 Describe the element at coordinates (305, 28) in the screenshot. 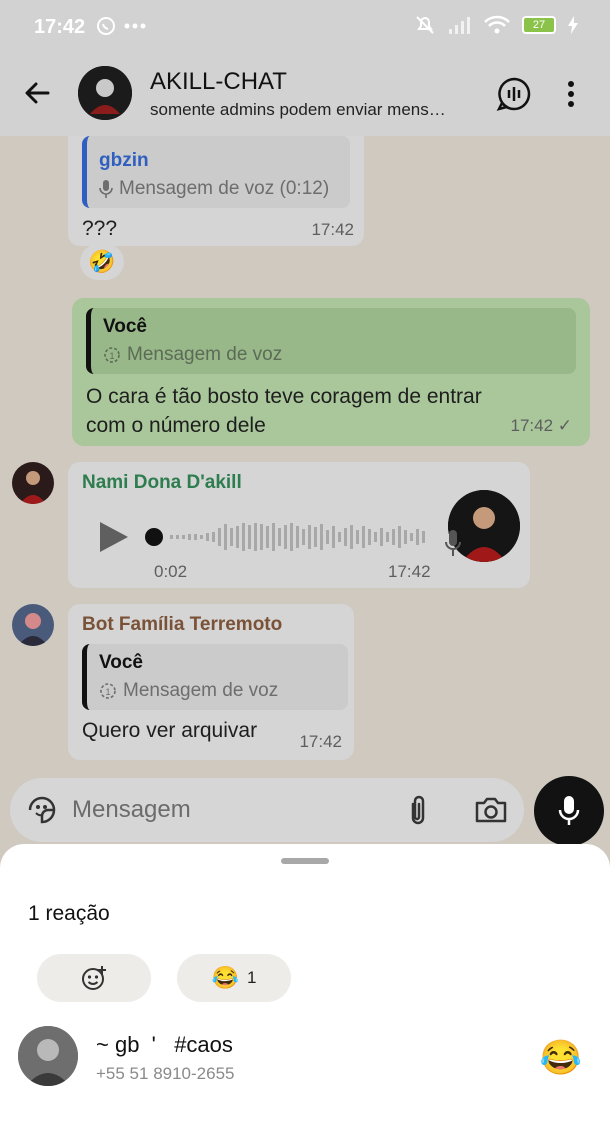

I see `status-bar: 17:42 27` at that location.